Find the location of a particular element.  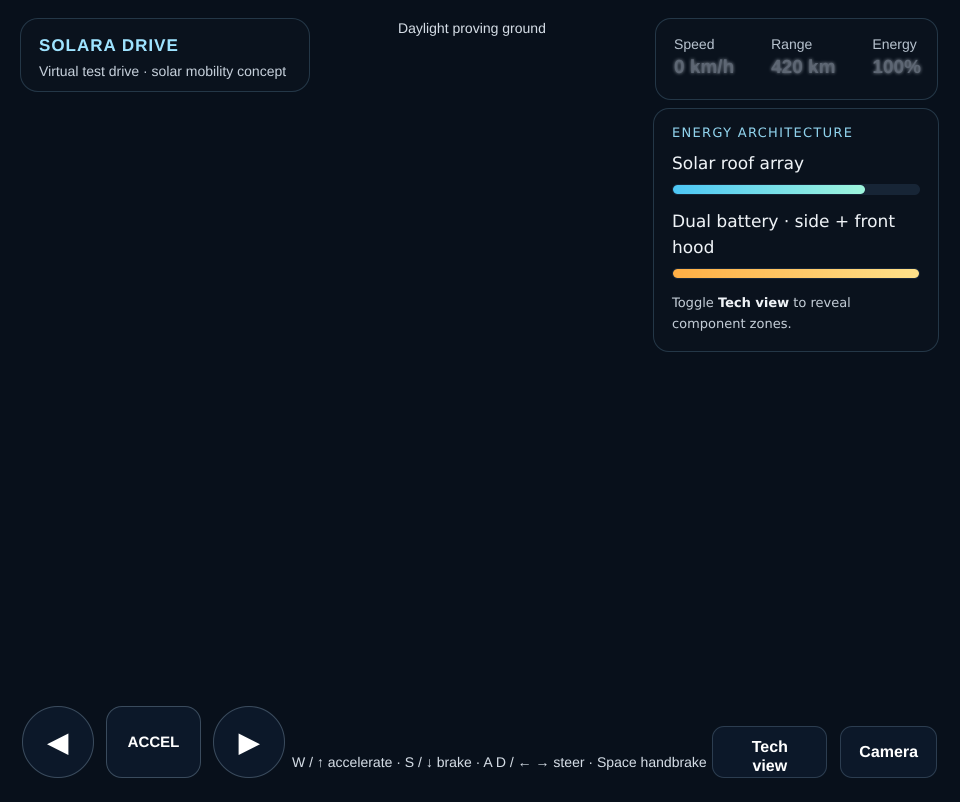

app-subtitle: Virtual test drive · solar mobility concept is located at coordinates (163, 71).